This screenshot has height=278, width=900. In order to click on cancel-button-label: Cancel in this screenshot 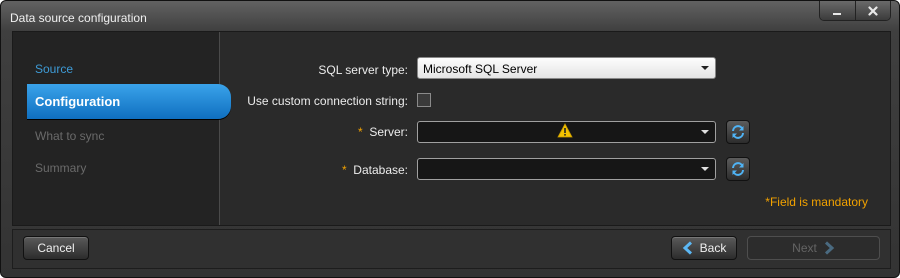, I will do `click(56, 248)`.